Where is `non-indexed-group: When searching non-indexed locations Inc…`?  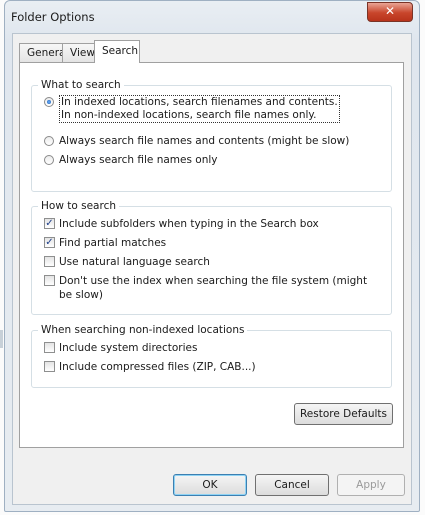
non-indexed-group: When searching non-indexed locations Inc… is located at coordinates (211, 356).